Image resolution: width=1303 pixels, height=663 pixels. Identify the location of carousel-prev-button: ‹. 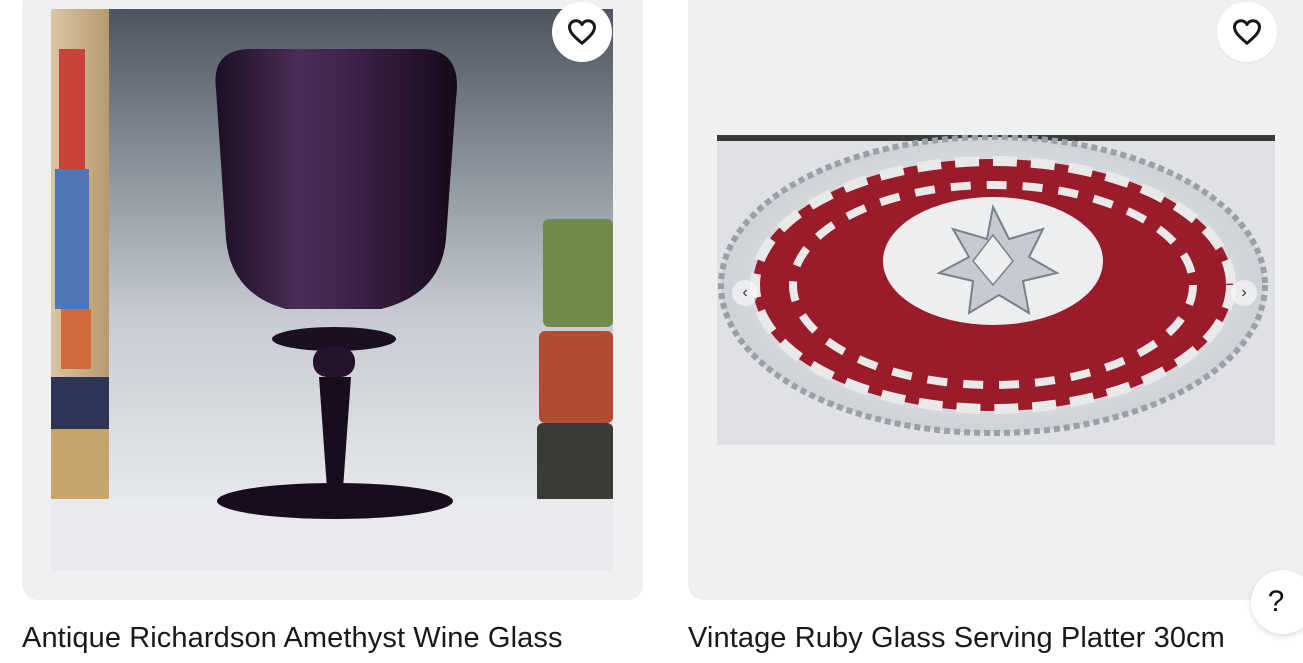
(745, 293).